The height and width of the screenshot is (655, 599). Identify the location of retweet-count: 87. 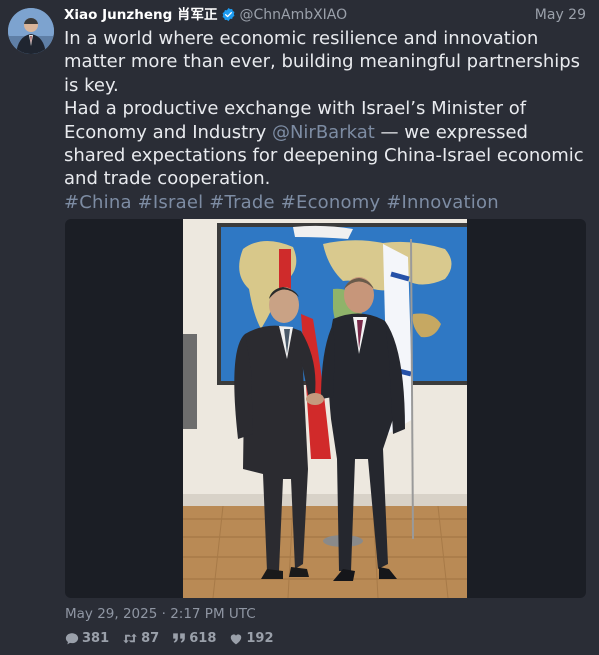
(150, 638).